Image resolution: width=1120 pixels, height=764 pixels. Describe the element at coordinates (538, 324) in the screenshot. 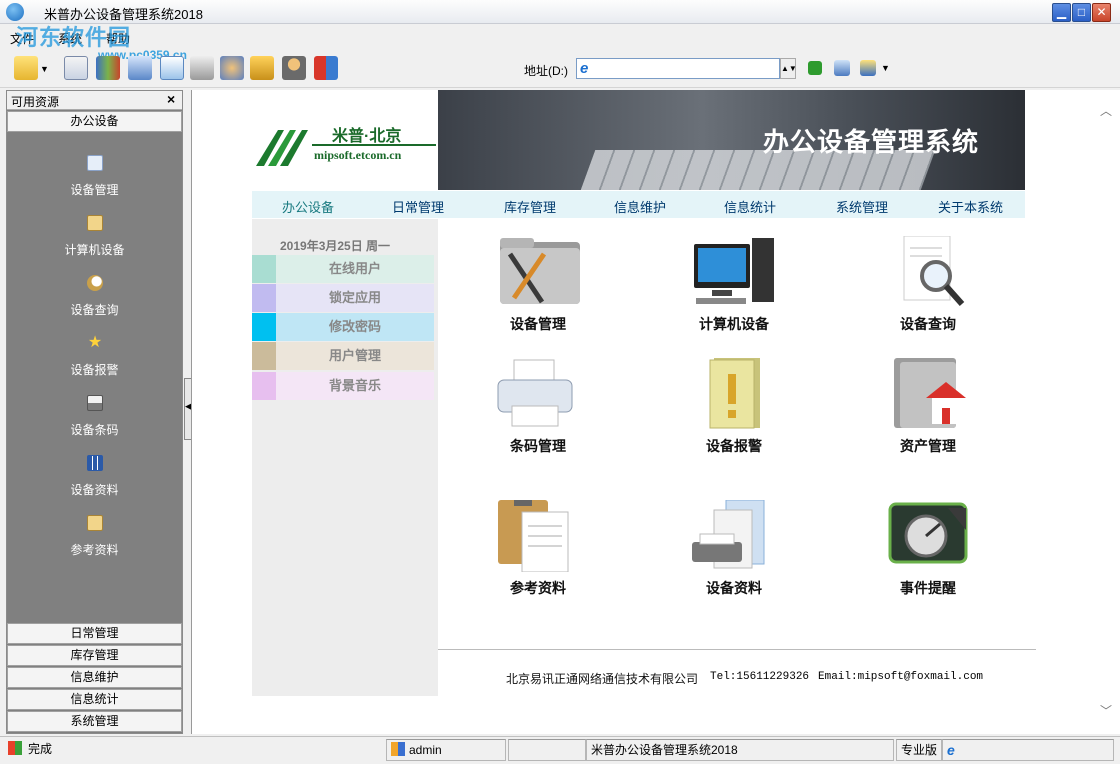

I see `tile-label: 设备管理` at that location.